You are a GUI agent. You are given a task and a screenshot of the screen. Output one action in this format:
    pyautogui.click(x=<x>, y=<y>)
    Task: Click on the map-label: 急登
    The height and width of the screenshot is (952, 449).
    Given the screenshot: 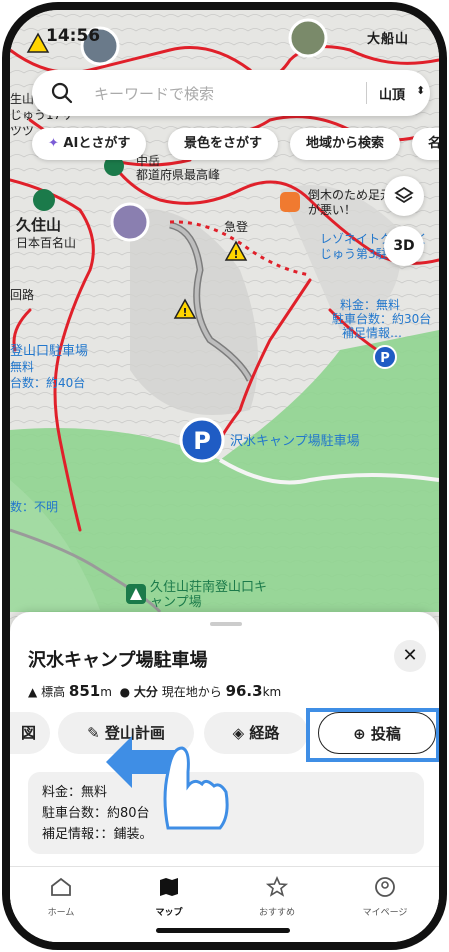 What is the action you would take?
    pyautogui.click(x=236, y=227)
    